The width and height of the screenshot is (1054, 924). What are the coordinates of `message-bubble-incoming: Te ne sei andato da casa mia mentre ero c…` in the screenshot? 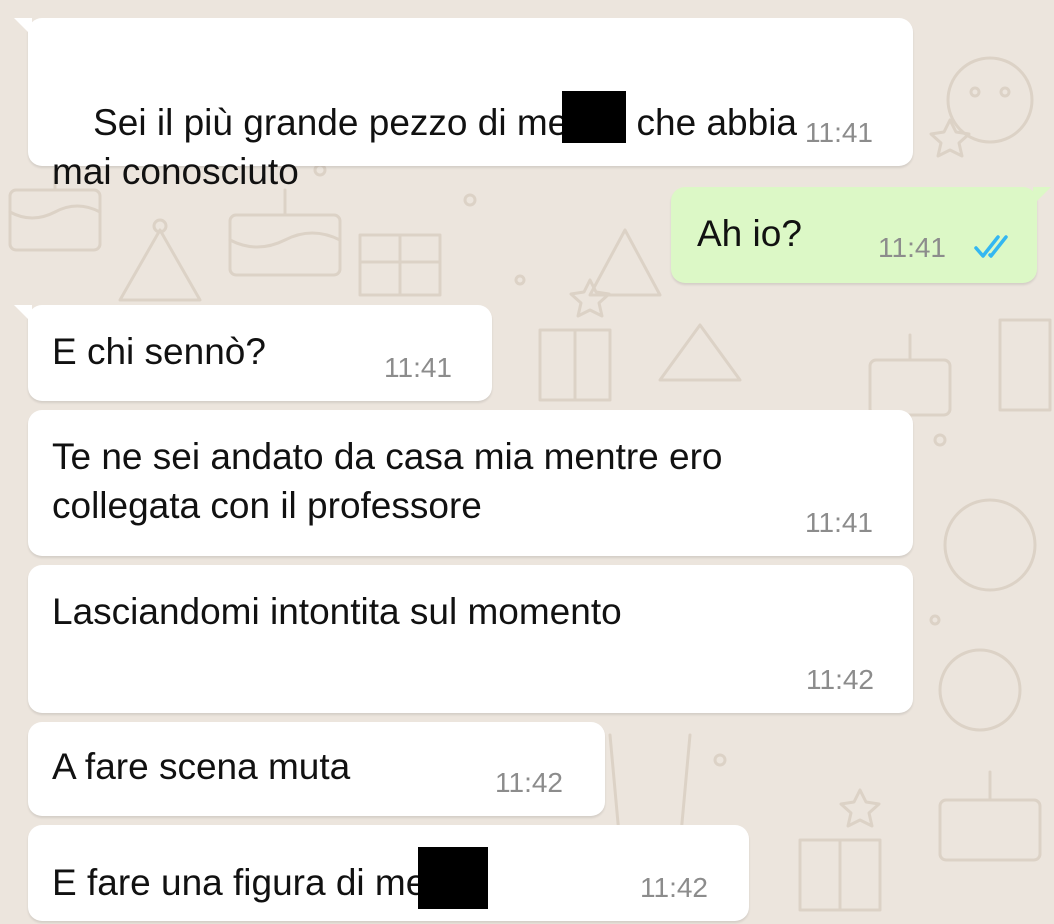 It's located at (470, 483).